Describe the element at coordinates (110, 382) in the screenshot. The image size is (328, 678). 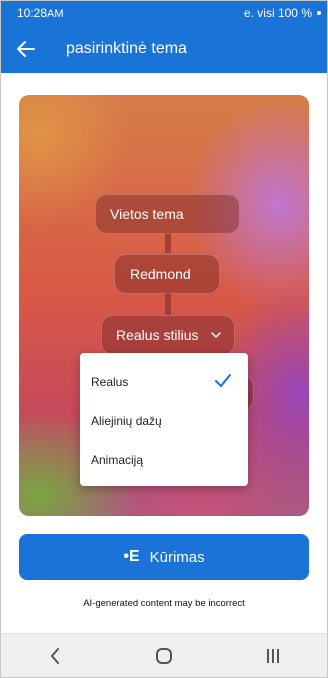
I see `dropdown-option-label: Realus` at that location.